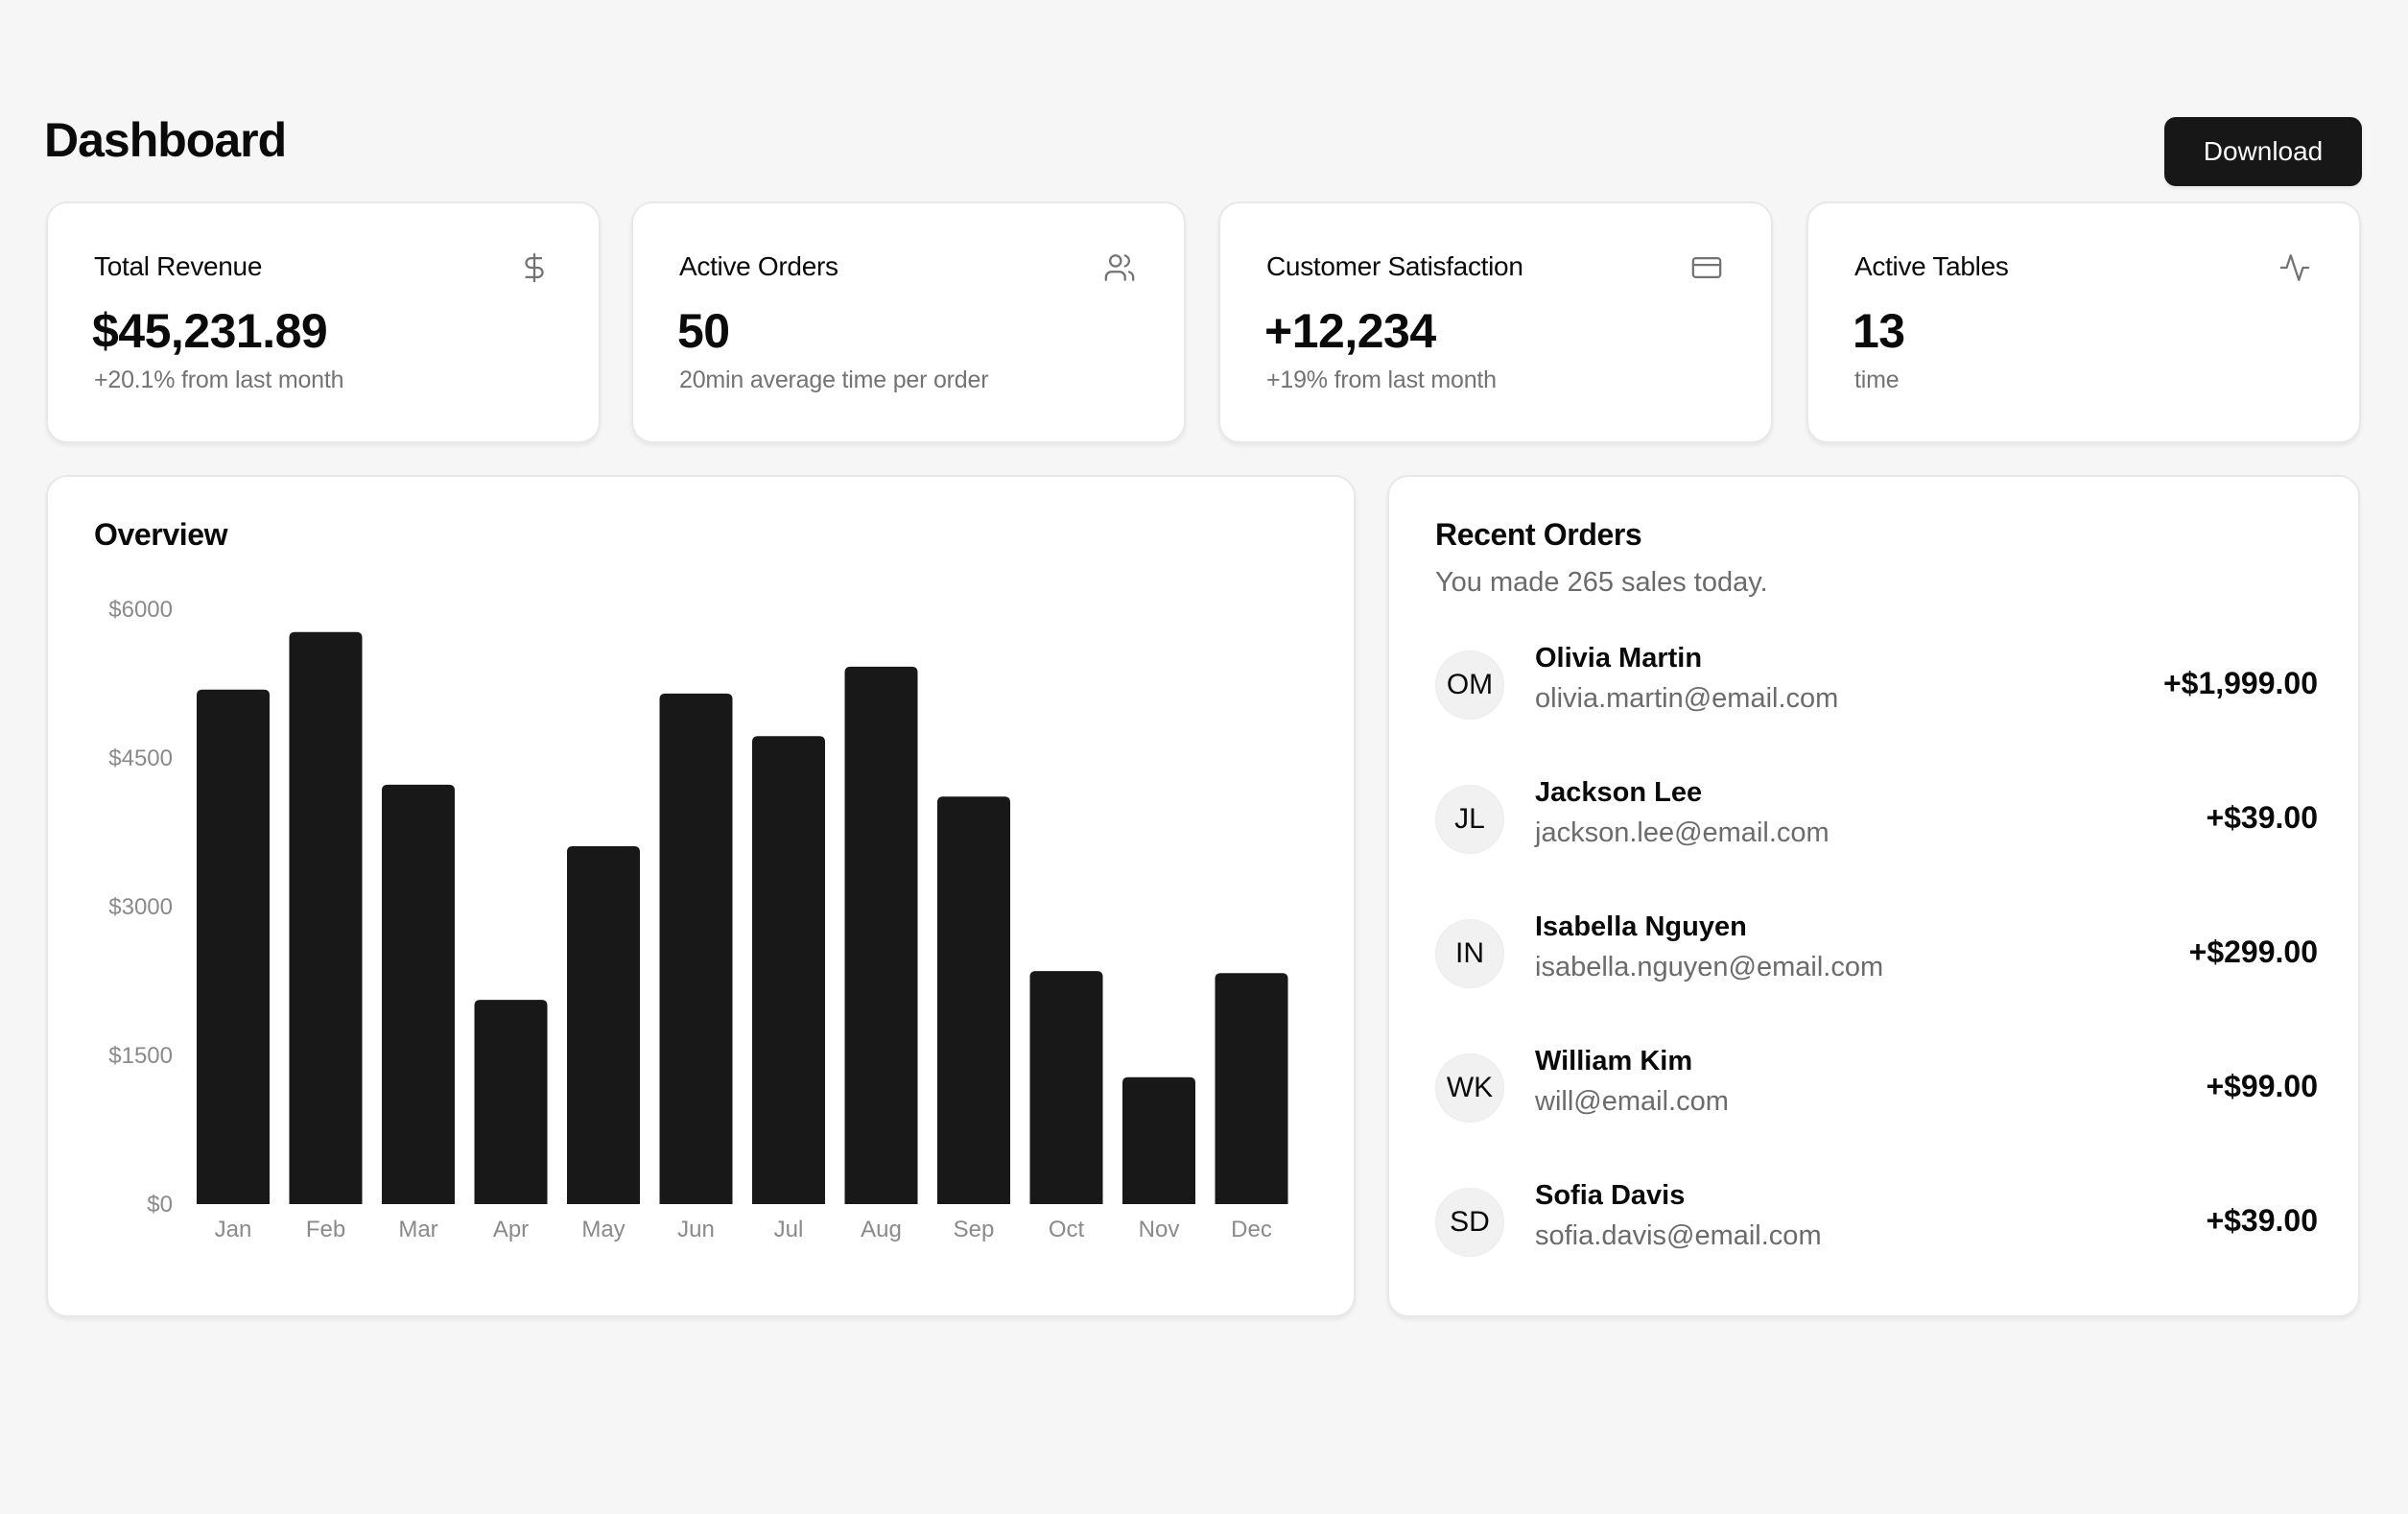 Image resolution: width=2408 pixels, height=1514 pixels. Describe the element at coordinates (2263, 151) in the screenshot. I see `download-button: Download` at that location.